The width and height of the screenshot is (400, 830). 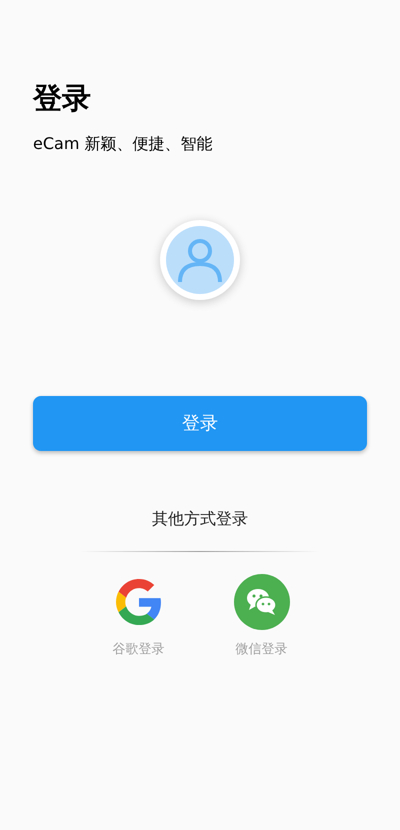 I want to click on page-title: 登录, so click(x=62, y=98).